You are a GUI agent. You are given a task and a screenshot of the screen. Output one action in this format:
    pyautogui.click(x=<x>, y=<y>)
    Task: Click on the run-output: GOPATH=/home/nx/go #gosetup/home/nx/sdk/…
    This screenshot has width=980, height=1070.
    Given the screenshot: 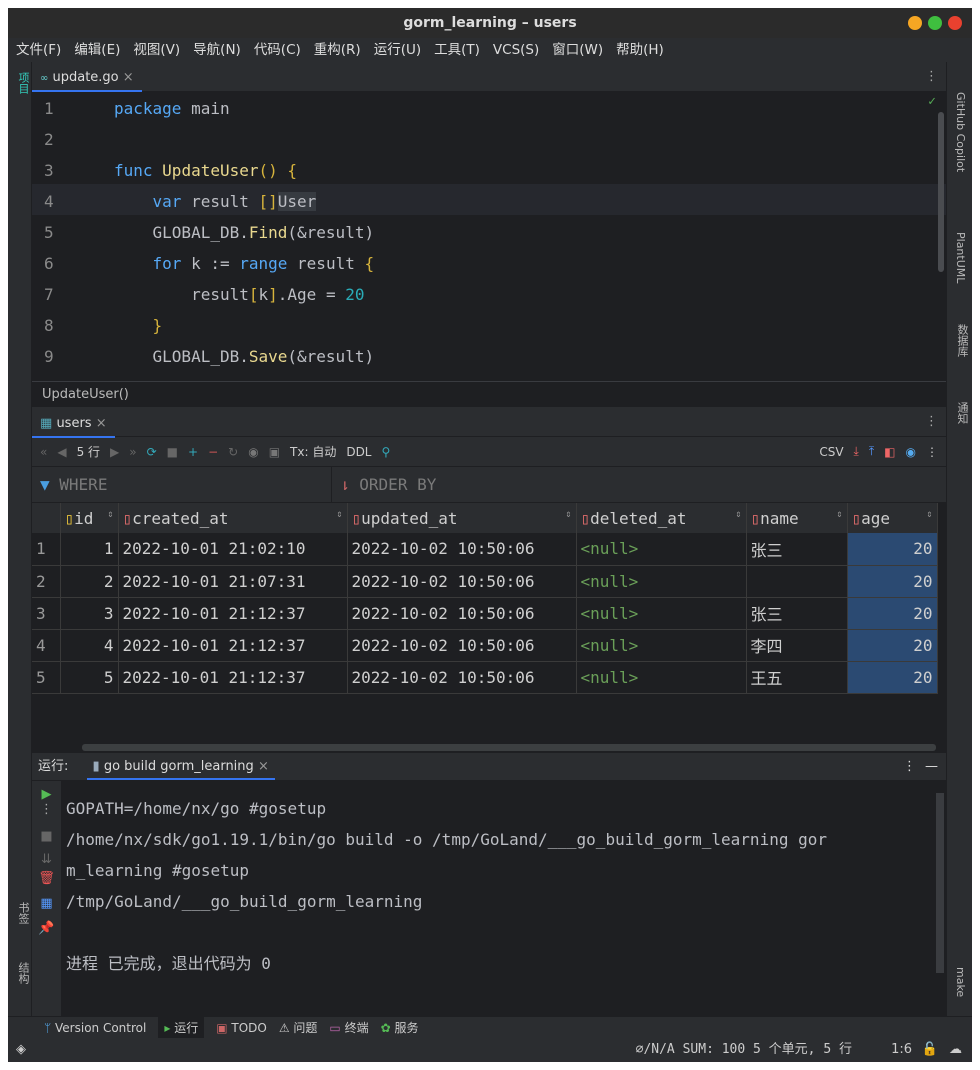 What is the action you would take?
    pyautogui.click(x=446, y=886)
    